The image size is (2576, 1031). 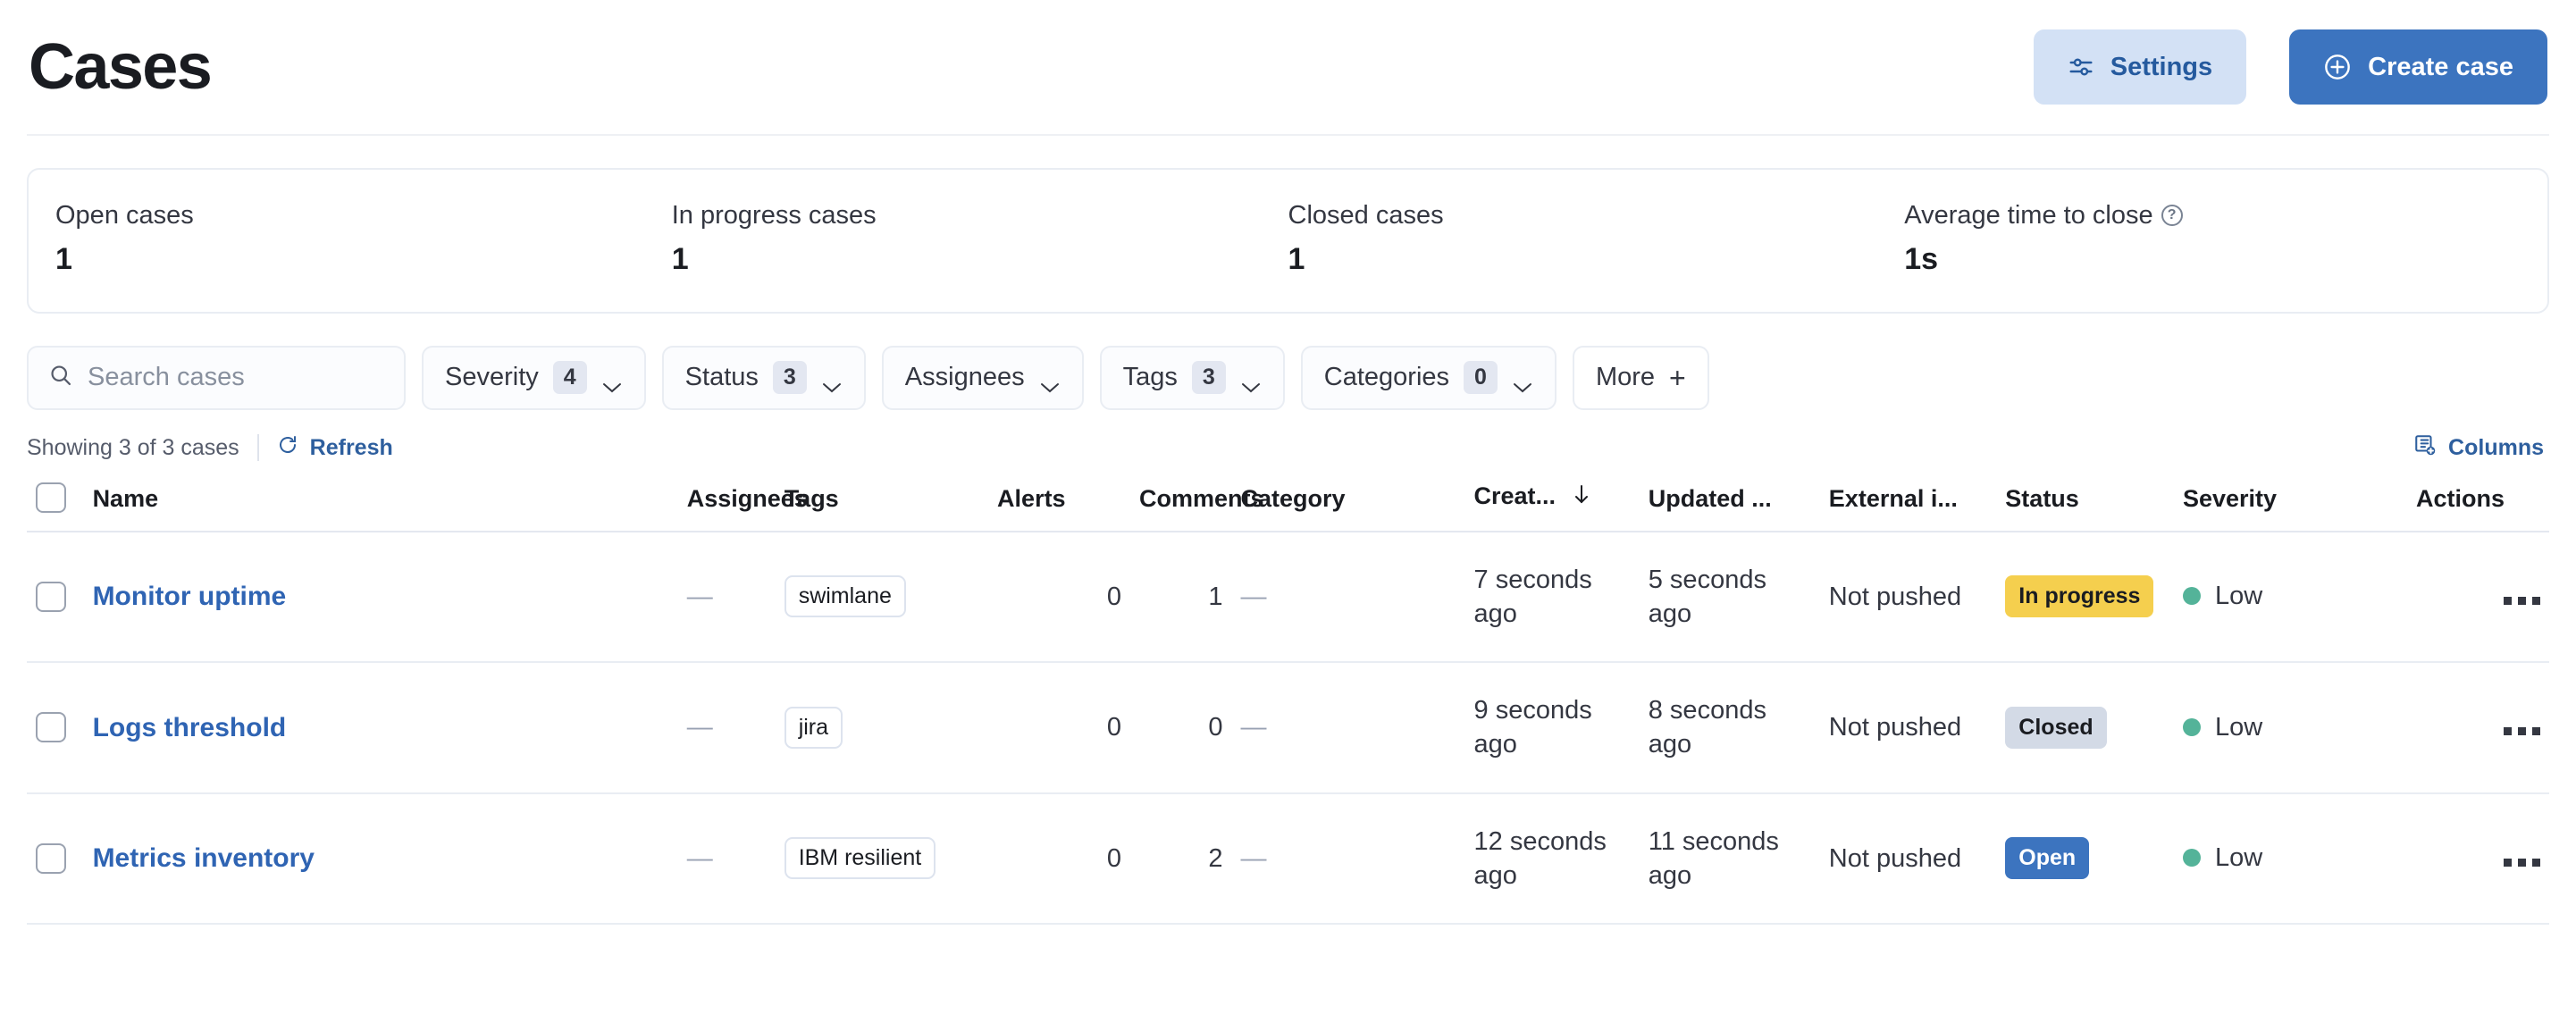 What do you see at coordinates (743, 507) in the screenshot?
I see `column-header-assignees: Assignees` at bounding box center [743, 507].